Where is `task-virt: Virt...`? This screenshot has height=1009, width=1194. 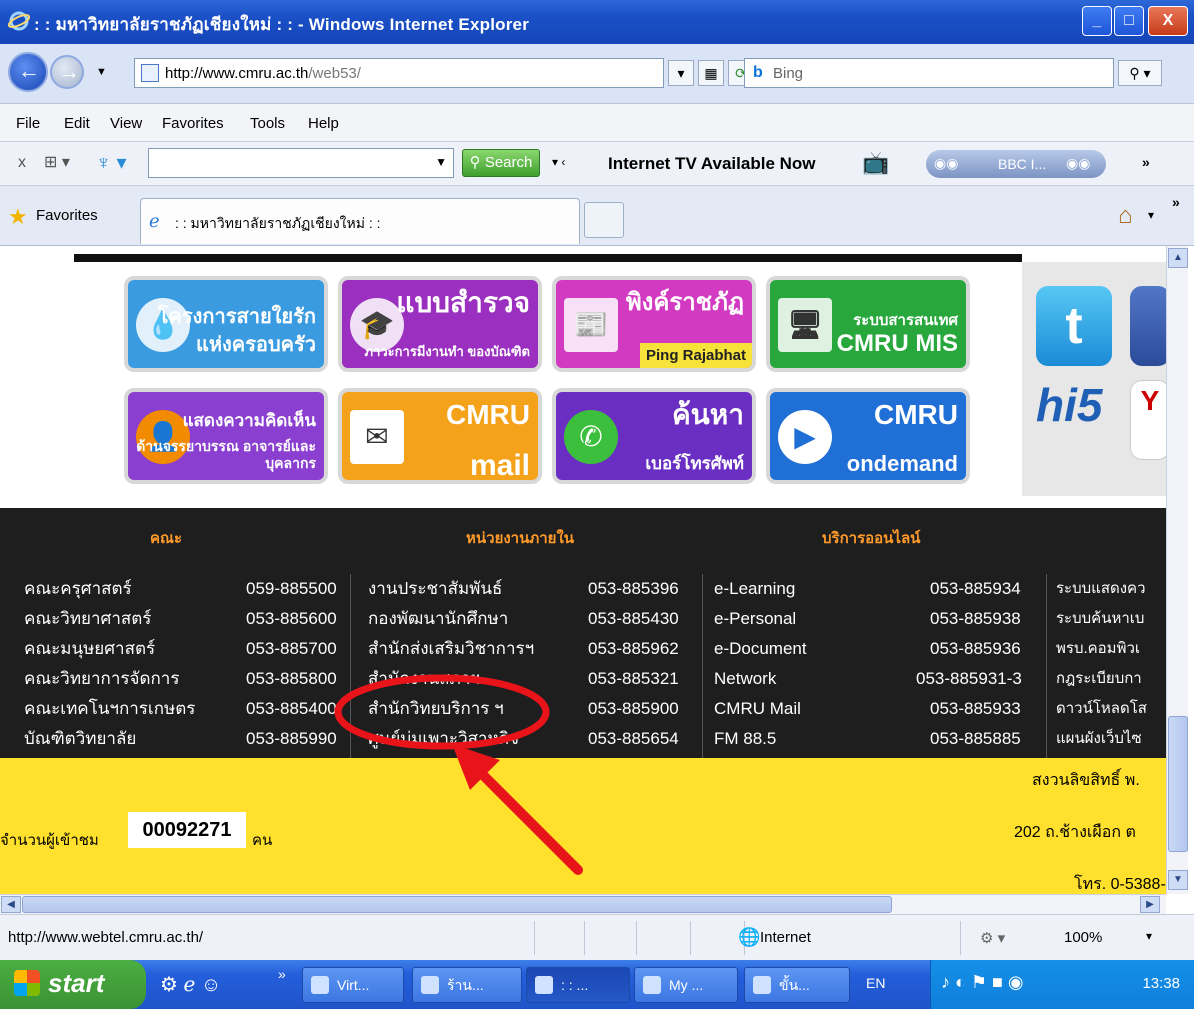 task-virt: Virt... is located at coordinates (353, 985).